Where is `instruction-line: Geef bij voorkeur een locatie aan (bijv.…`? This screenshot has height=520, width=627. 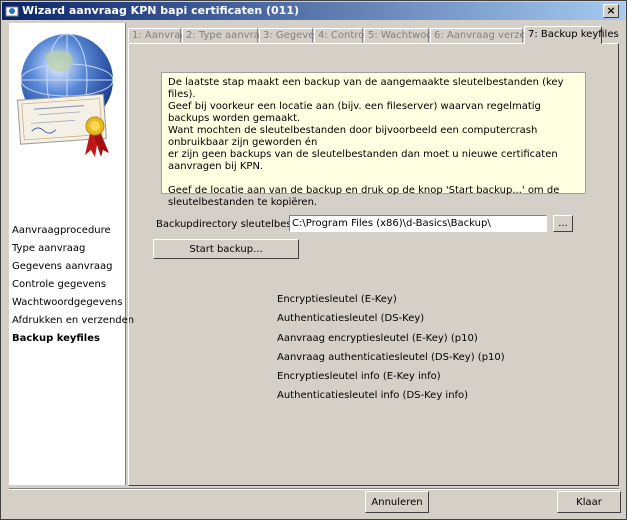
instruction-line: Geef bij voorkeur een locatie aan (bijv.… is located at coordinates (354, 112).